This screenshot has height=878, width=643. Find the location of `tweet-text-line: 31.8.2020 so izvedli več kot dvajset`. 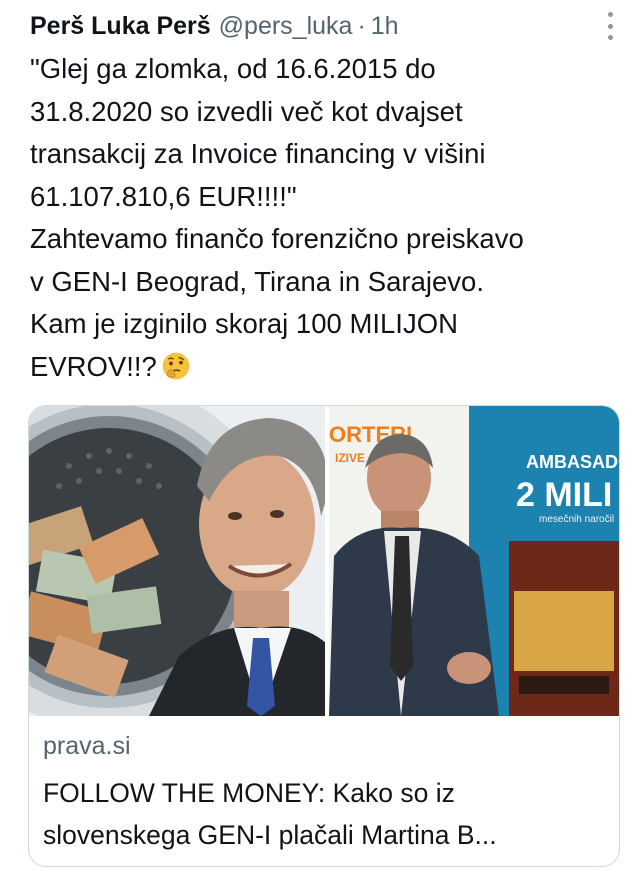

tweet-text-line: 31.8.2020 so izvedli več kot dvajset is located at coordinates (246, 111).